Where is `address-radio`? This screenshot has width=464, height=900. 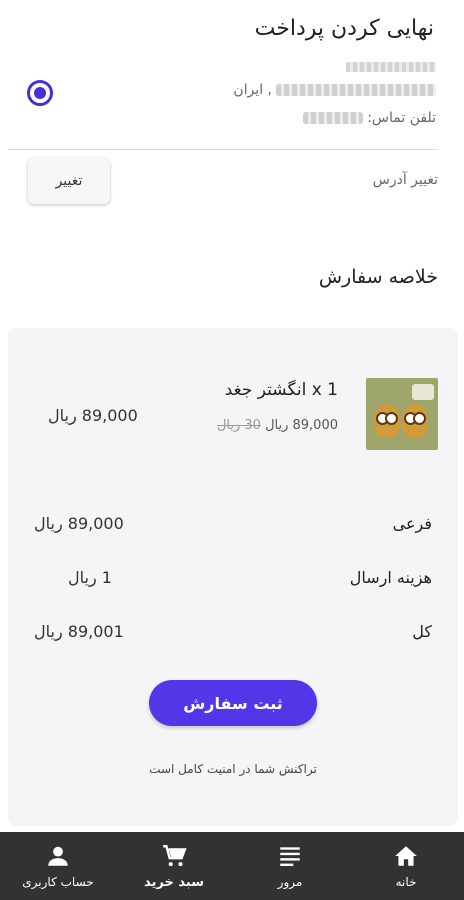 address-radio is located at coordinates (40, 93).